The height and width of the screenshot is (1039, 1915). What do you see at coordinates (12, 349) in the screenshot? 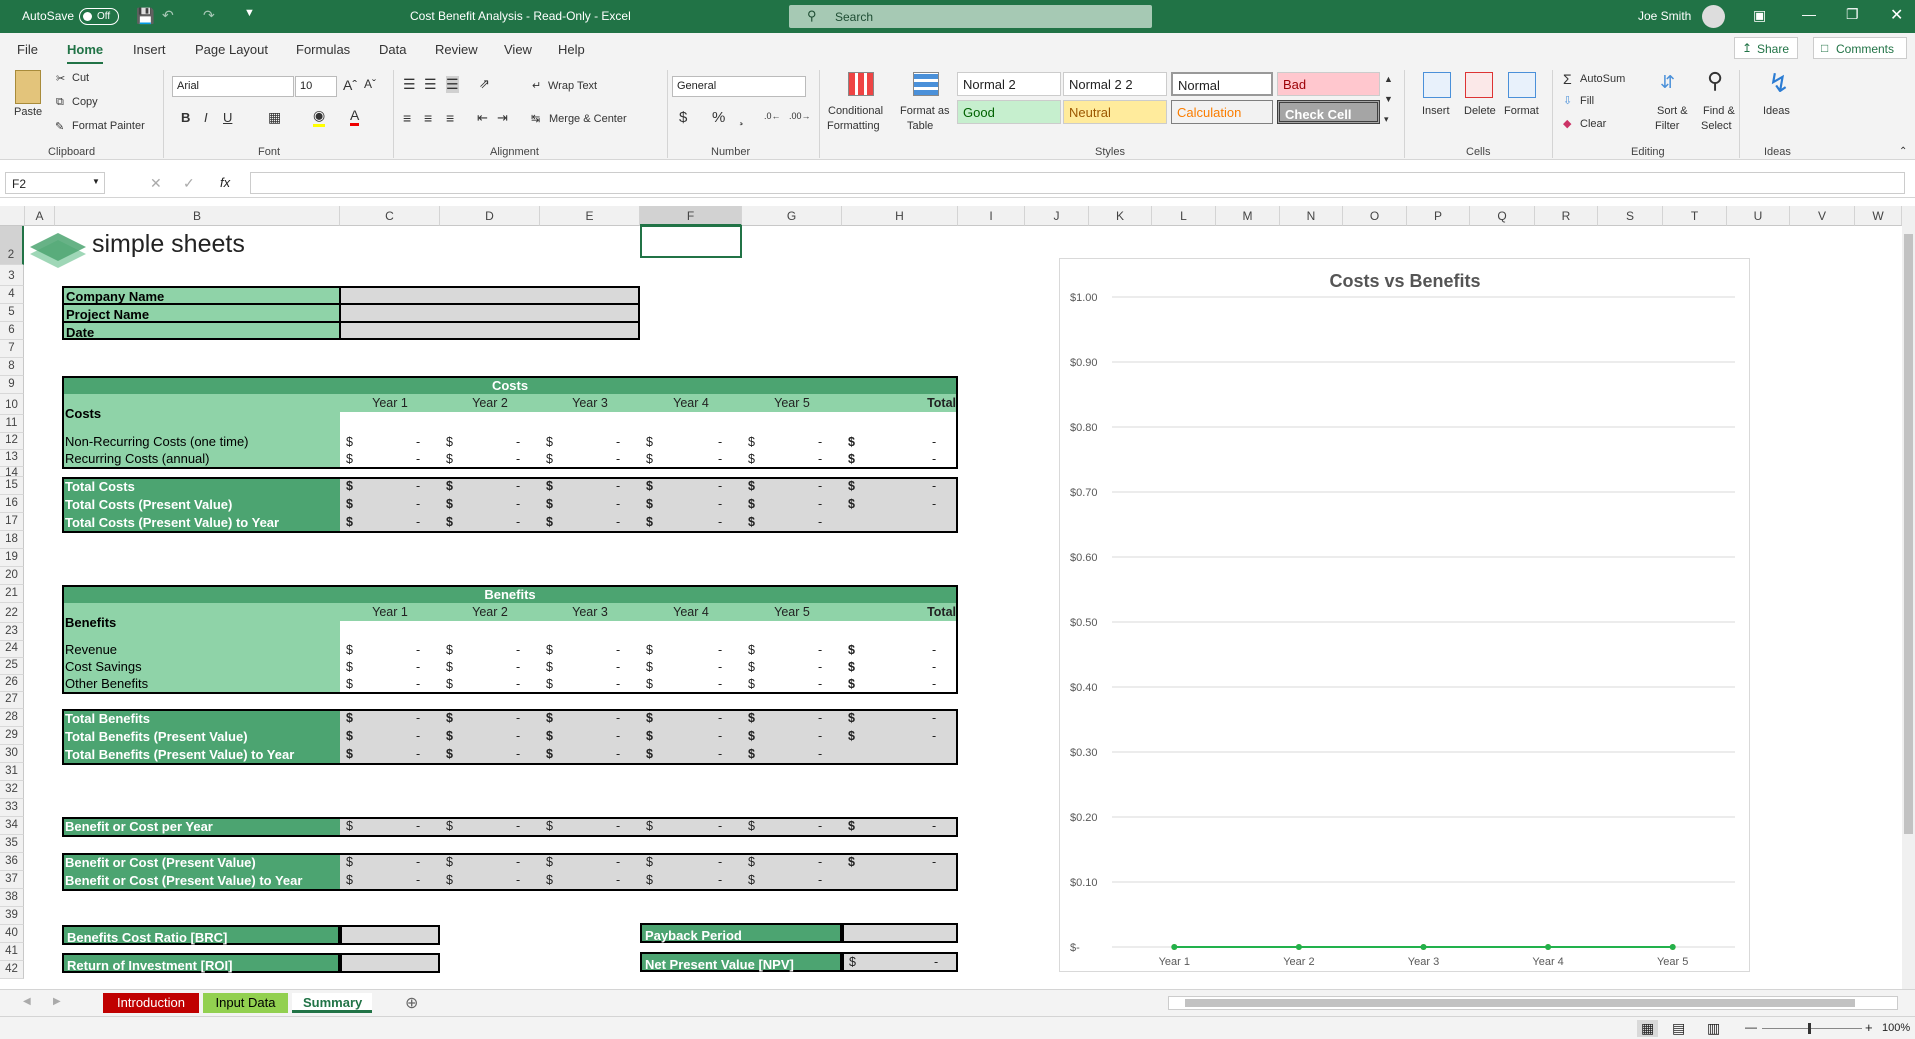
I see `row-header-7: 7` at bounding box center [12, 349].